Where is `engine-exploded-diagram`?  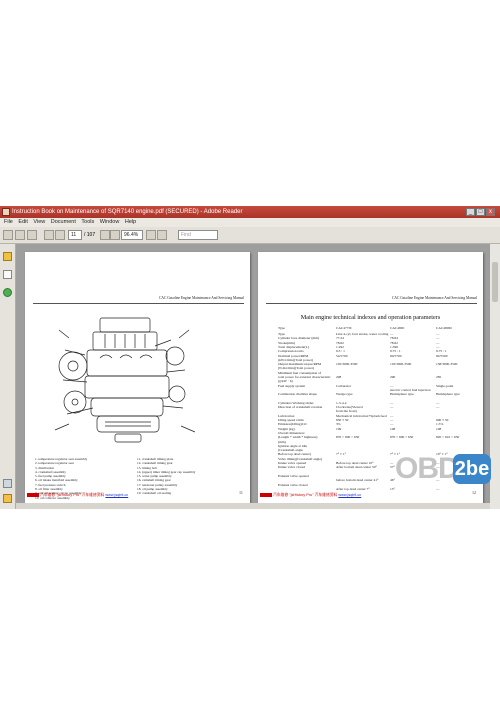 engine-exploded-diagram is located at coordinates (125, 380).